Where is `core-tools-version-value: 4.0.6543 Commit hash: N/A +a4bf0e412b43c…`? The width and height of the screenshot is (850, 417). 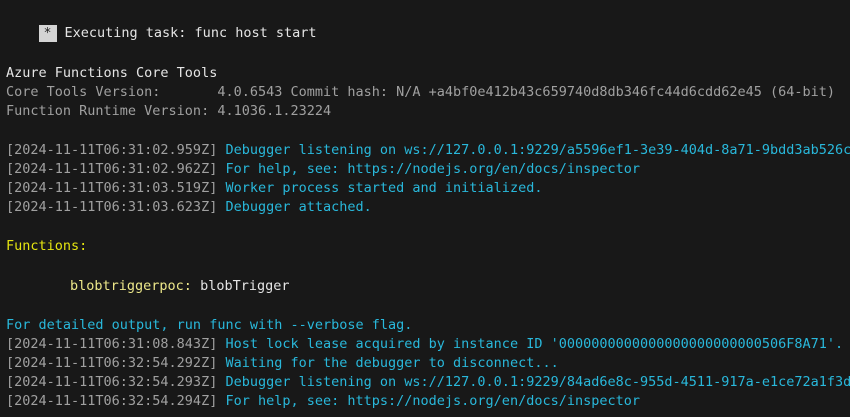
core-tools-version-value: 4.0.6543 Commit hash: N/A +a4bf0e412b43c… is located at coordinates (526, 92).